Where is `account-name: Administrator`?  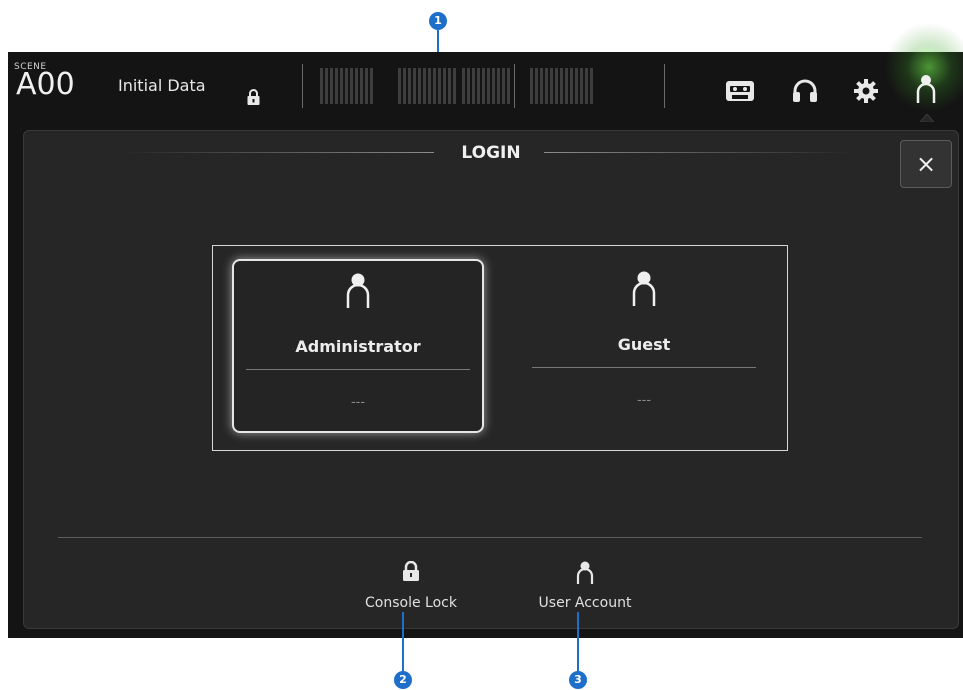 account-name: Administrator is located at coordinates (358, 346).